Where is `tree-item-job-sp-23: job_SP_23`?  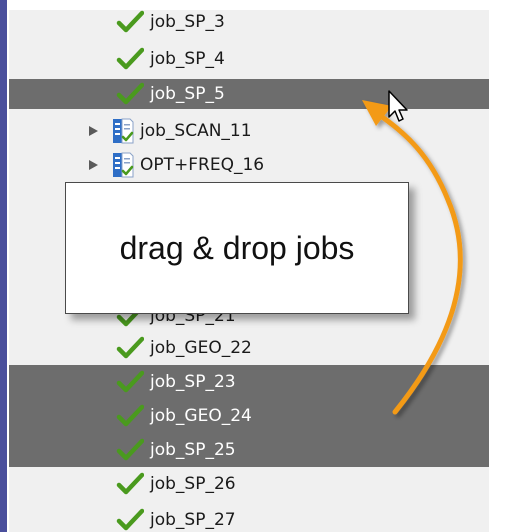 tree-item-job-sp-23: job_SP_23 is located at coordinates (249, 382).